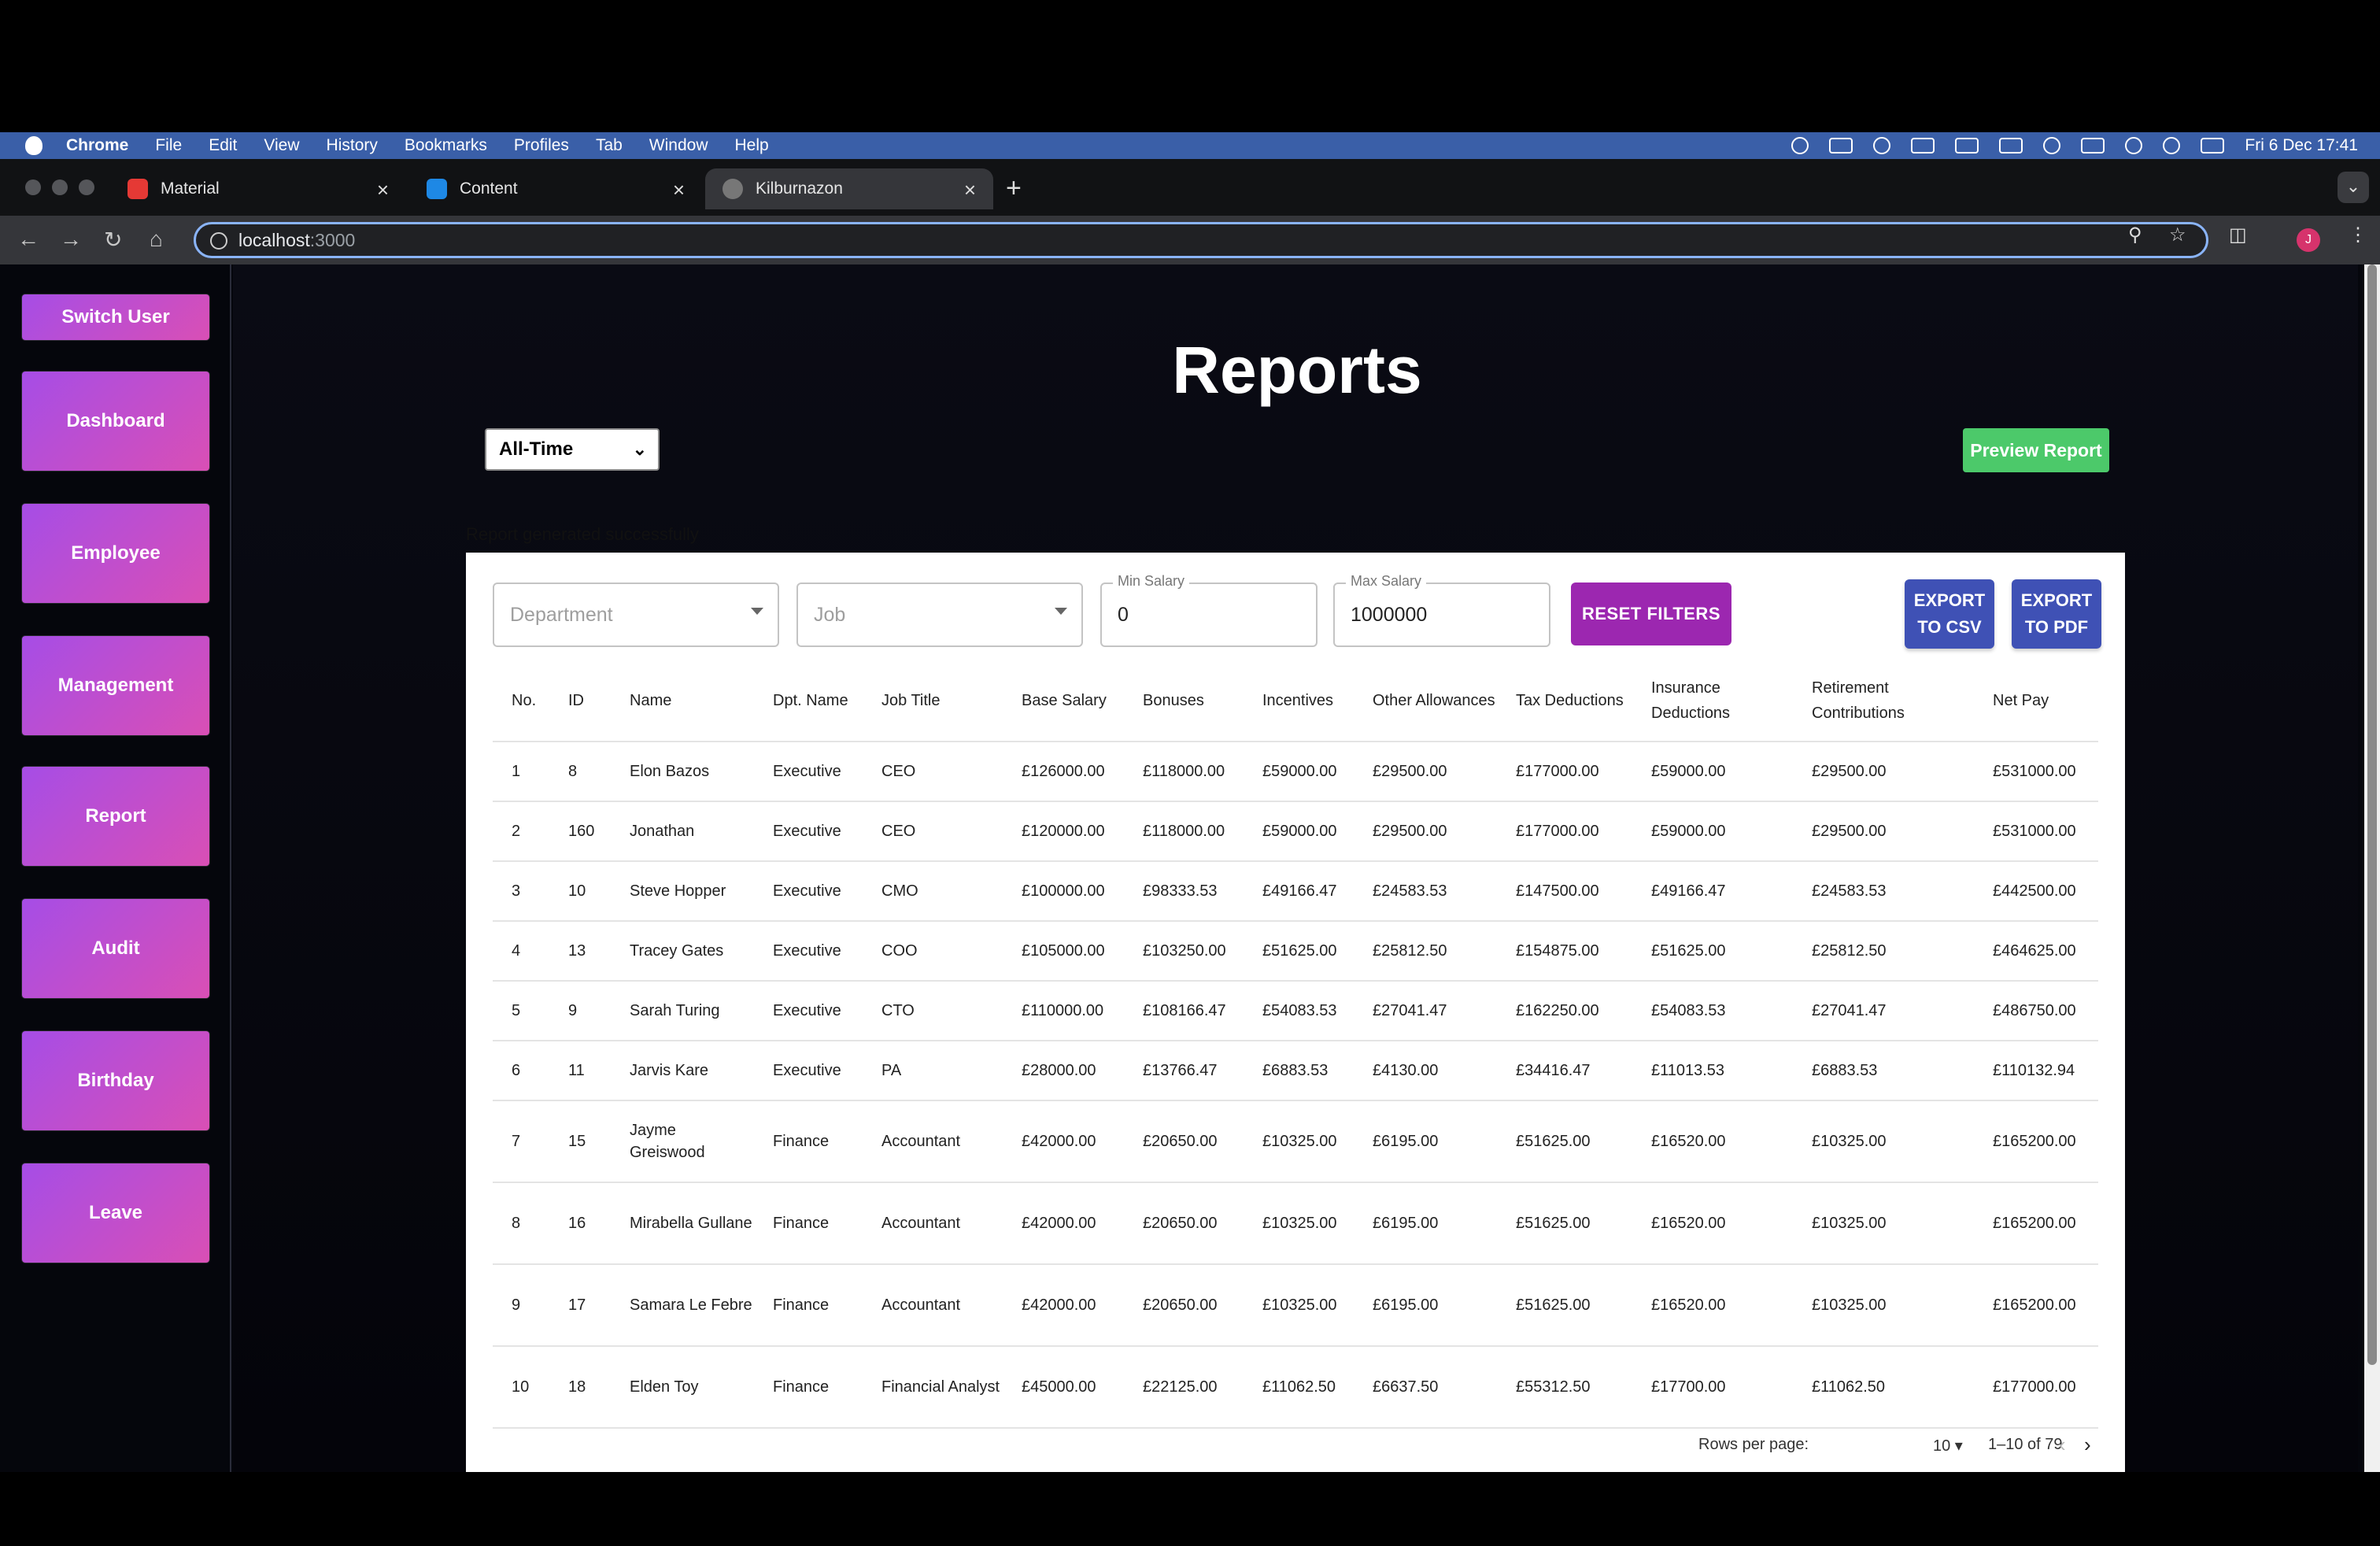  Describe the element at coordinates (156, 239) in the screenshot. I see `home-icon: ⌂` at that location.